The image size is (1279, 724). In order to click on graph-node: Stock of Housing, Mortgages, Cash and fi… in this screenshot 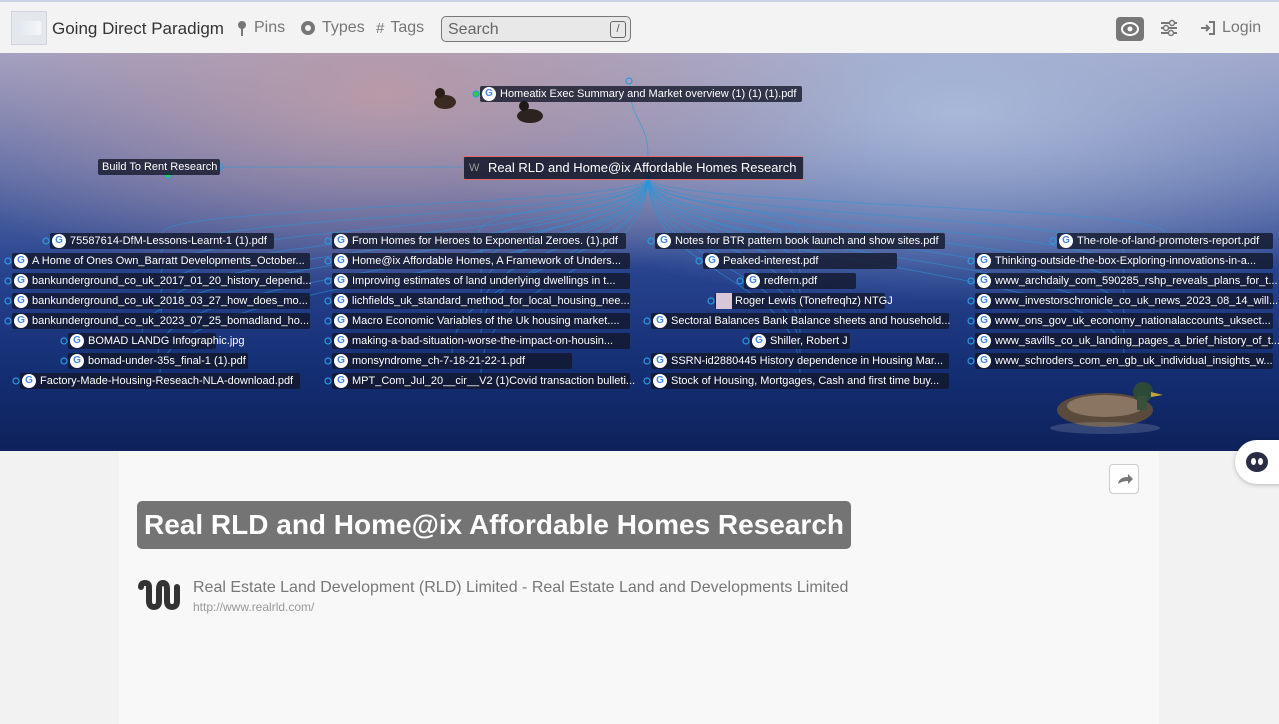, I will do `click(800, 381)`.